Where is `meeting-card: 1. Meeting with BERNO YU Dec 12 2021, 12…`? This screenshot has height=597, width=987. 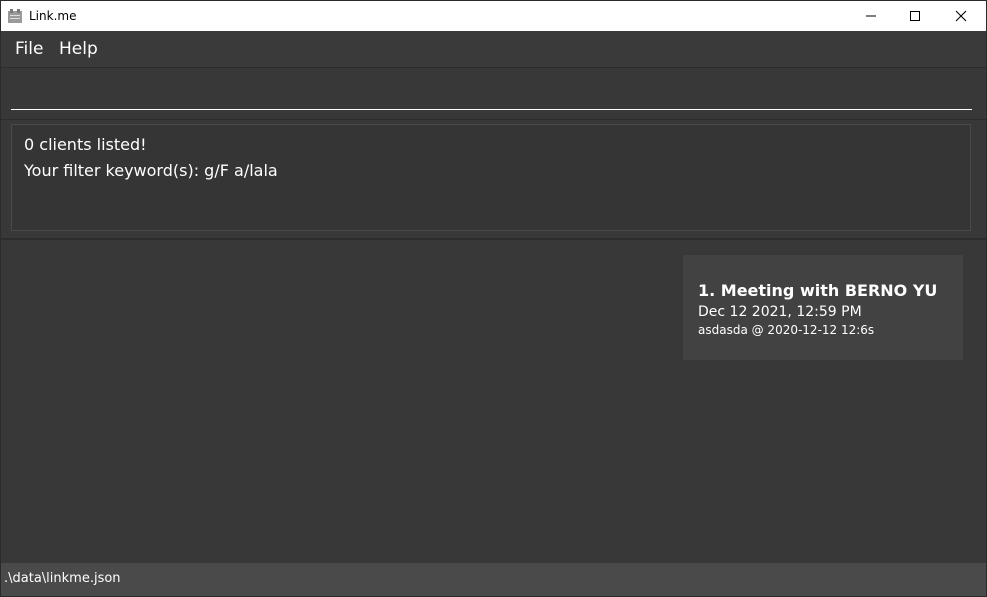 meeting-card: 1. Meeting with BERNO YU Dec 12 2021, 12… is located at coordinates (823, 307).